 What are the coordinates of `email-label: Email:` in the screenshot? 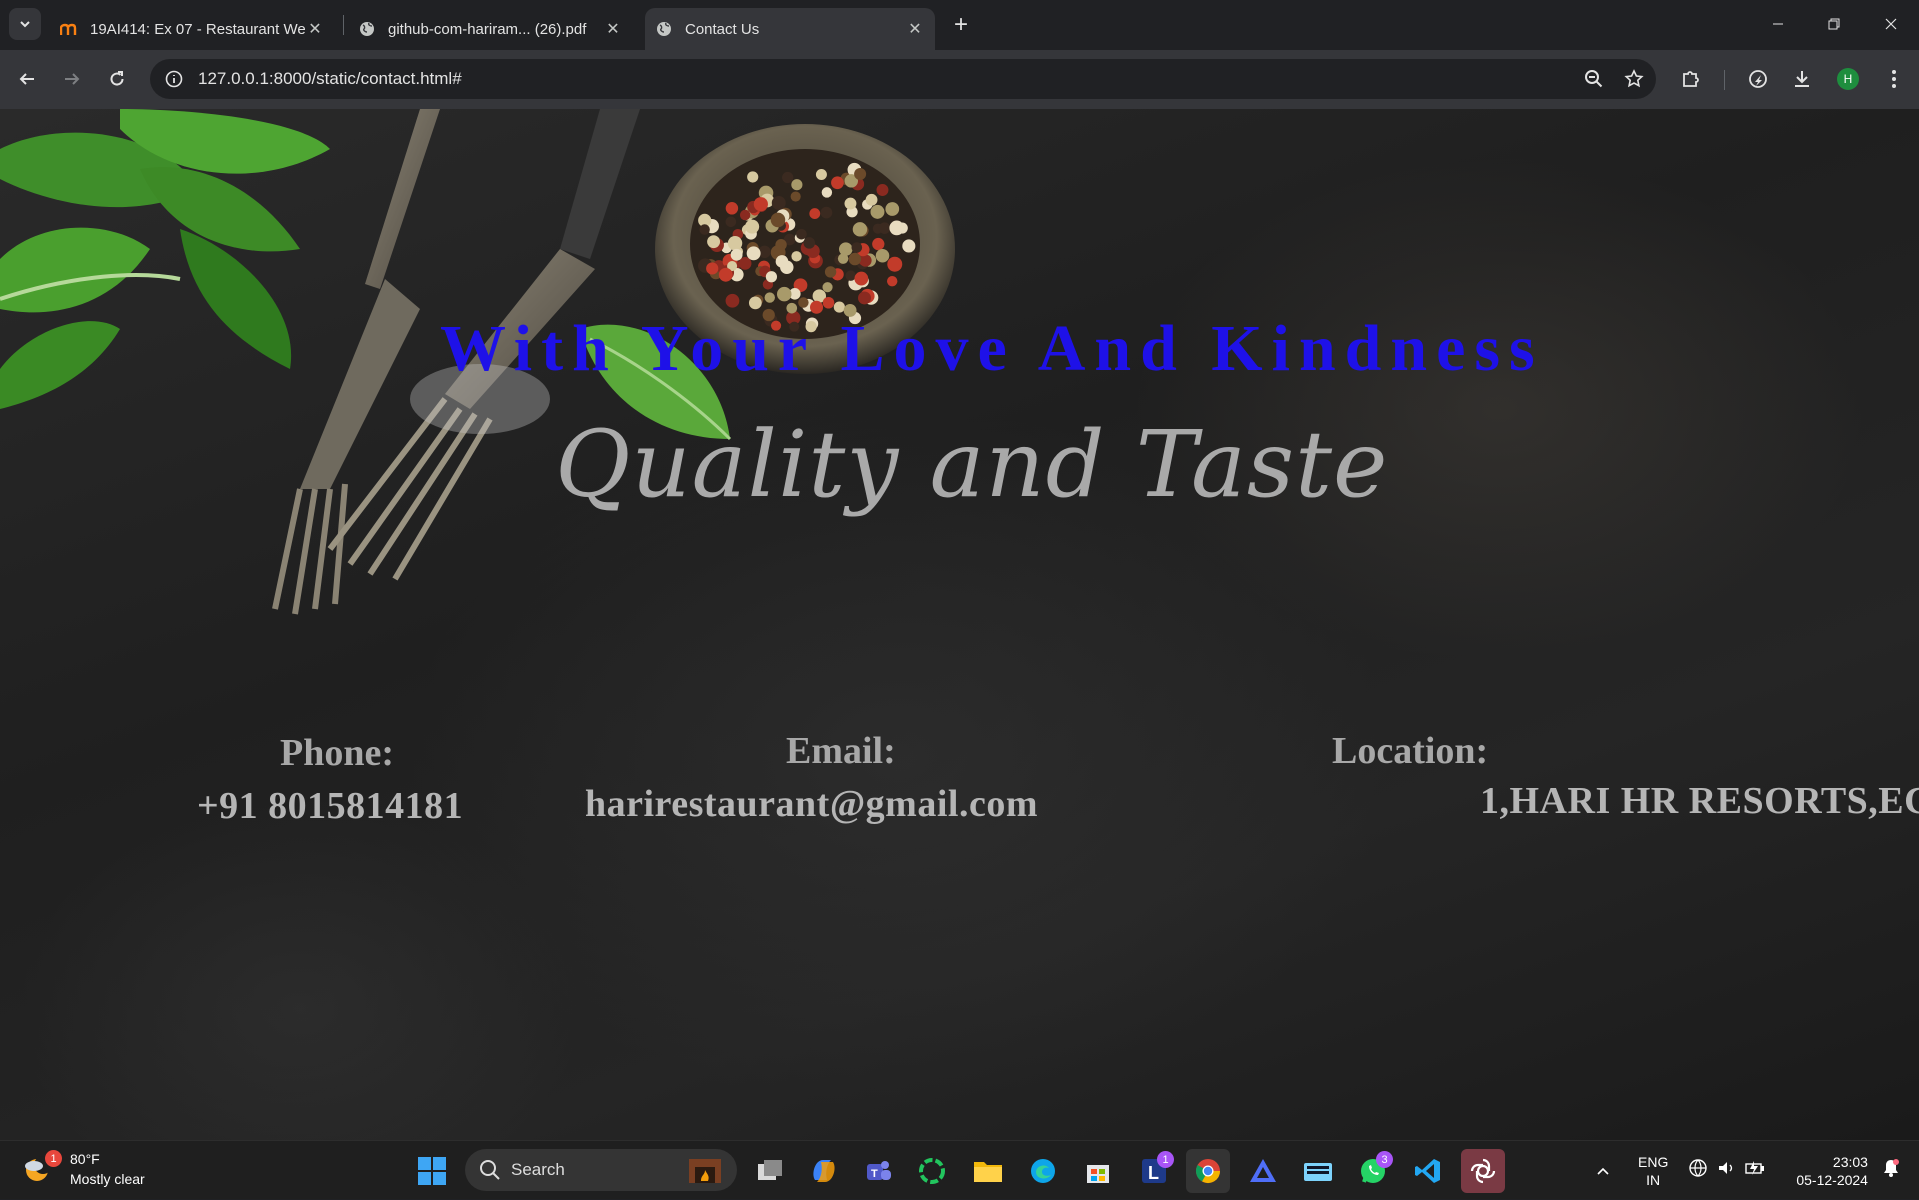 It's located at (841, 751).